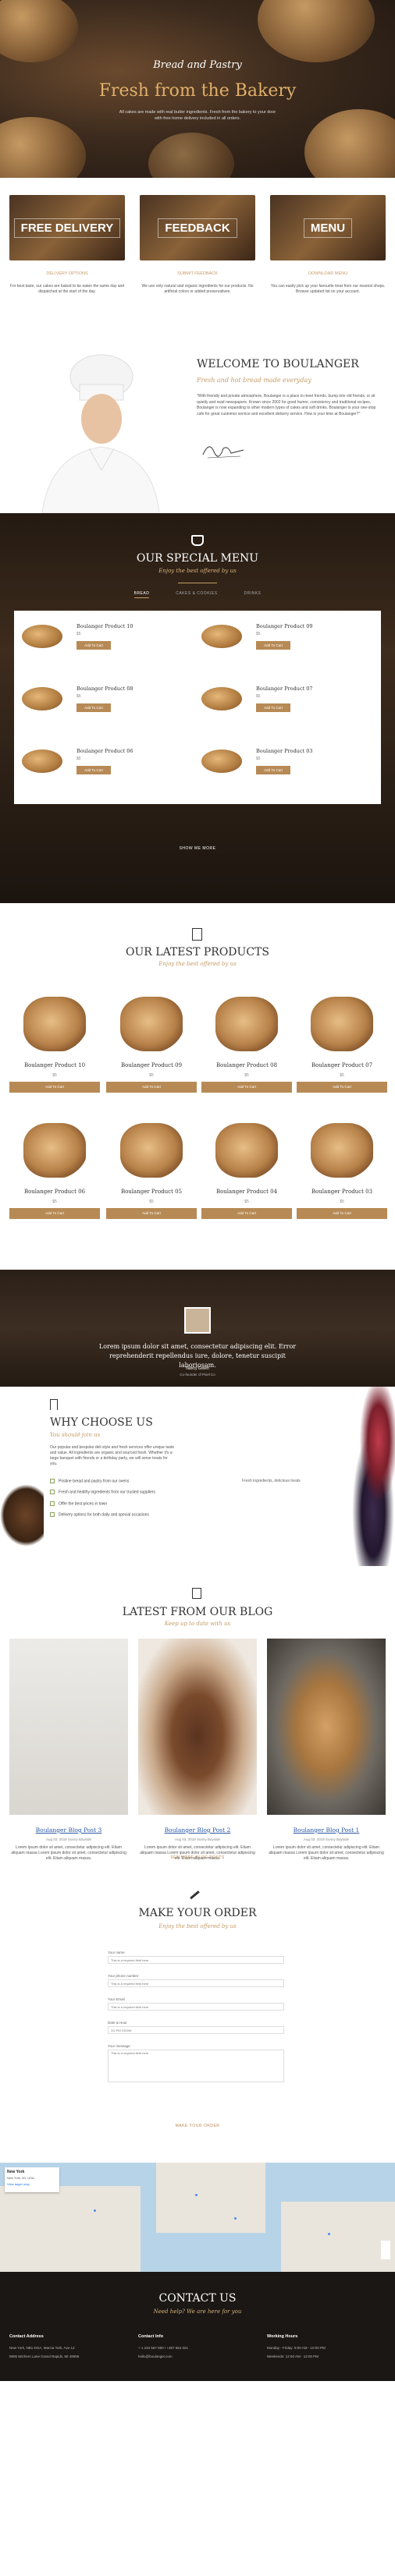 Image resolution: width=395 pixels, height=2576 pixels. I want to click on menu-item-name: Boulanger Product 03, so click(284, 751).